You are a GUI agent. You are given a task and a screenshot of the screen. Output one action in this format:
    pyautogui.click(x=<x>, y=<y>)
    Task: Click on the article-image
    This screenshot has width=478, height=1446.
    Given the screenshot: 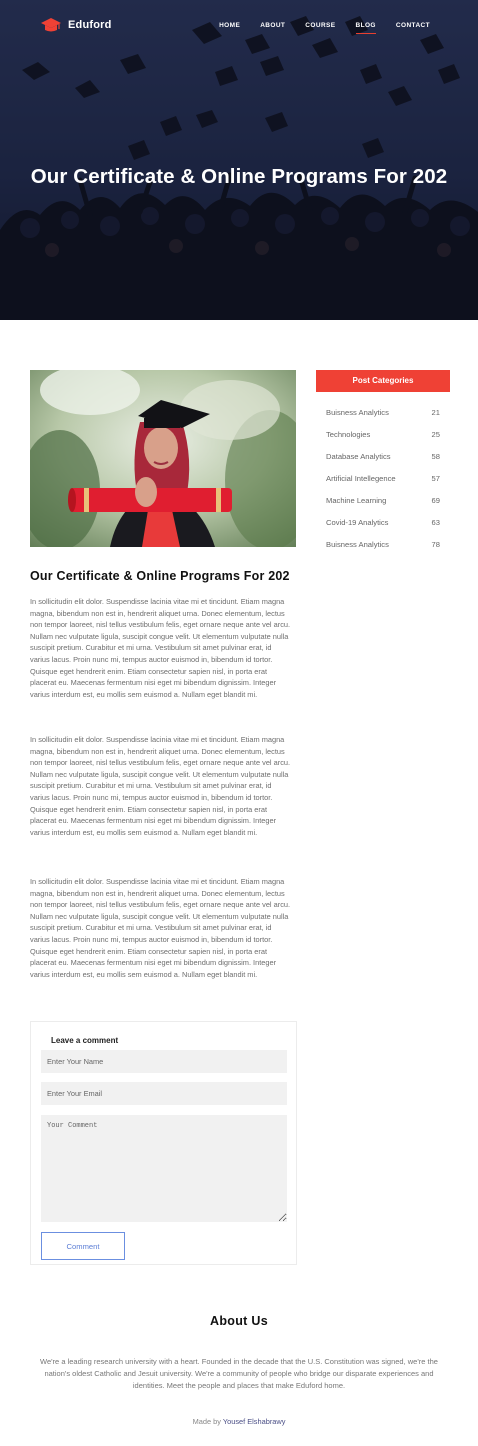 What is the action you would take?
    pyautogui.click(x=163, y=458)
    